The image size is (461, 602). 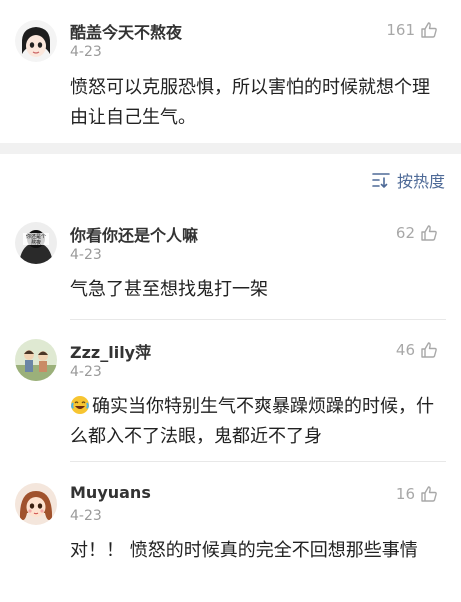 I want to click on like-count: 16, so click(x=405, y=494).